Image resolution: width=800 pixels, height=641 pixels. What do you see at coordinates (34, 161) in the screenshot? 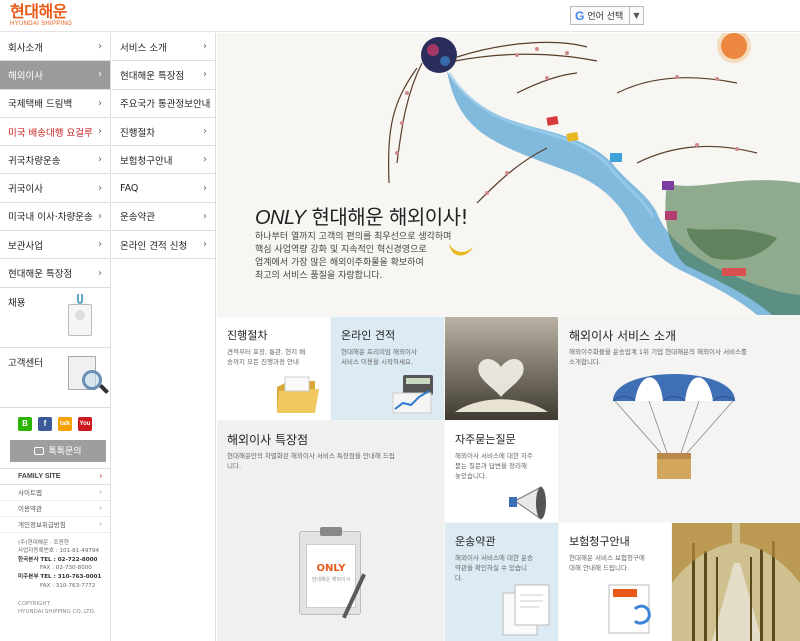
I see `sidebar-item-label: 귀국차량운송` at bounding box center [34, 161].